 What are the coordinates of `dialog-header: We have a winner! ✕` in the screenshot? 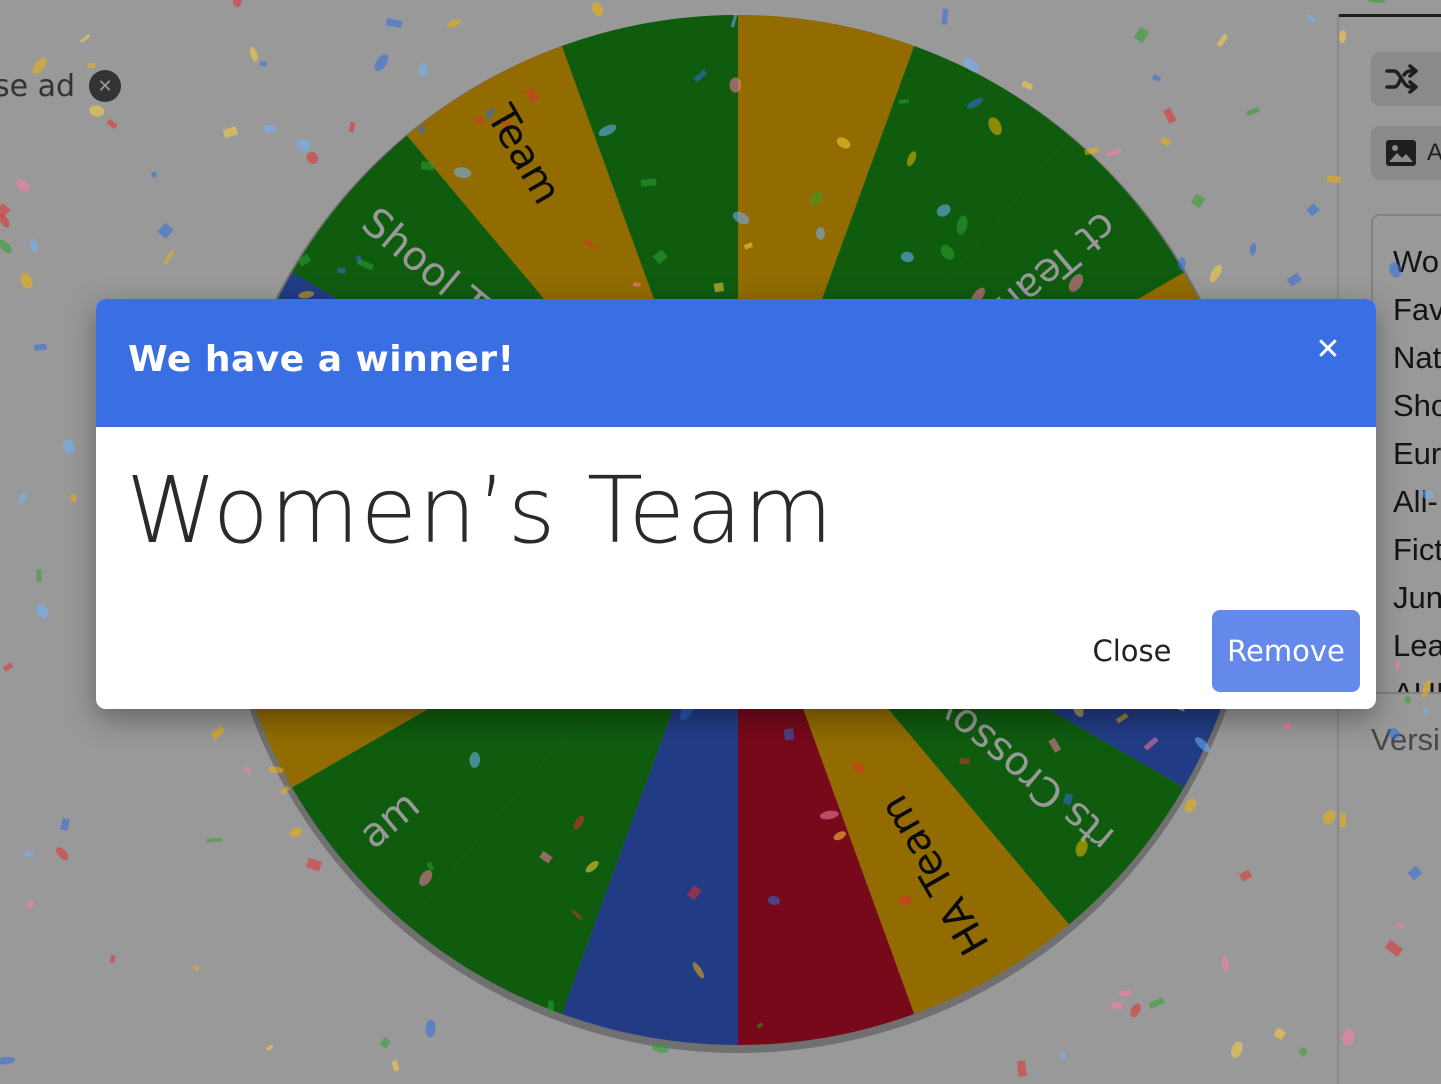 It's located at (736, 363).